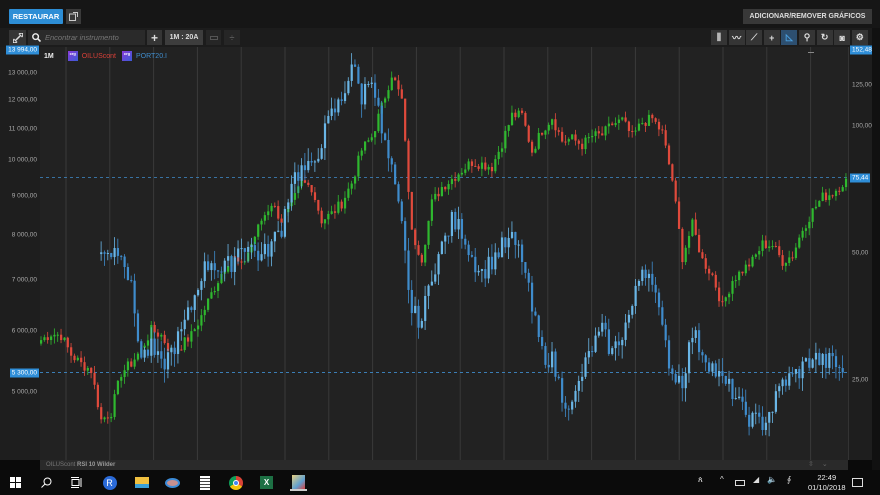 Image resolution: width=880 pixels, height=495 pixels. I want to click on minimize-pane-icon, so click(811, 52).